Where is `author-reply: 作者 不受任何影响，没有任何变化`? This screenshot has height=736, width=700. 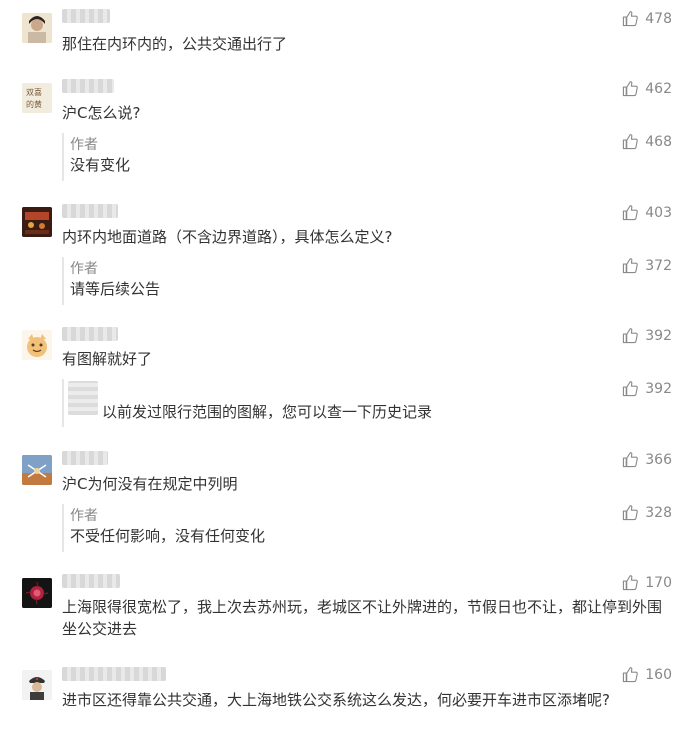
author-reply: 作者 不受任何影响，没有任何变化 is located at coordinates (363, 528).